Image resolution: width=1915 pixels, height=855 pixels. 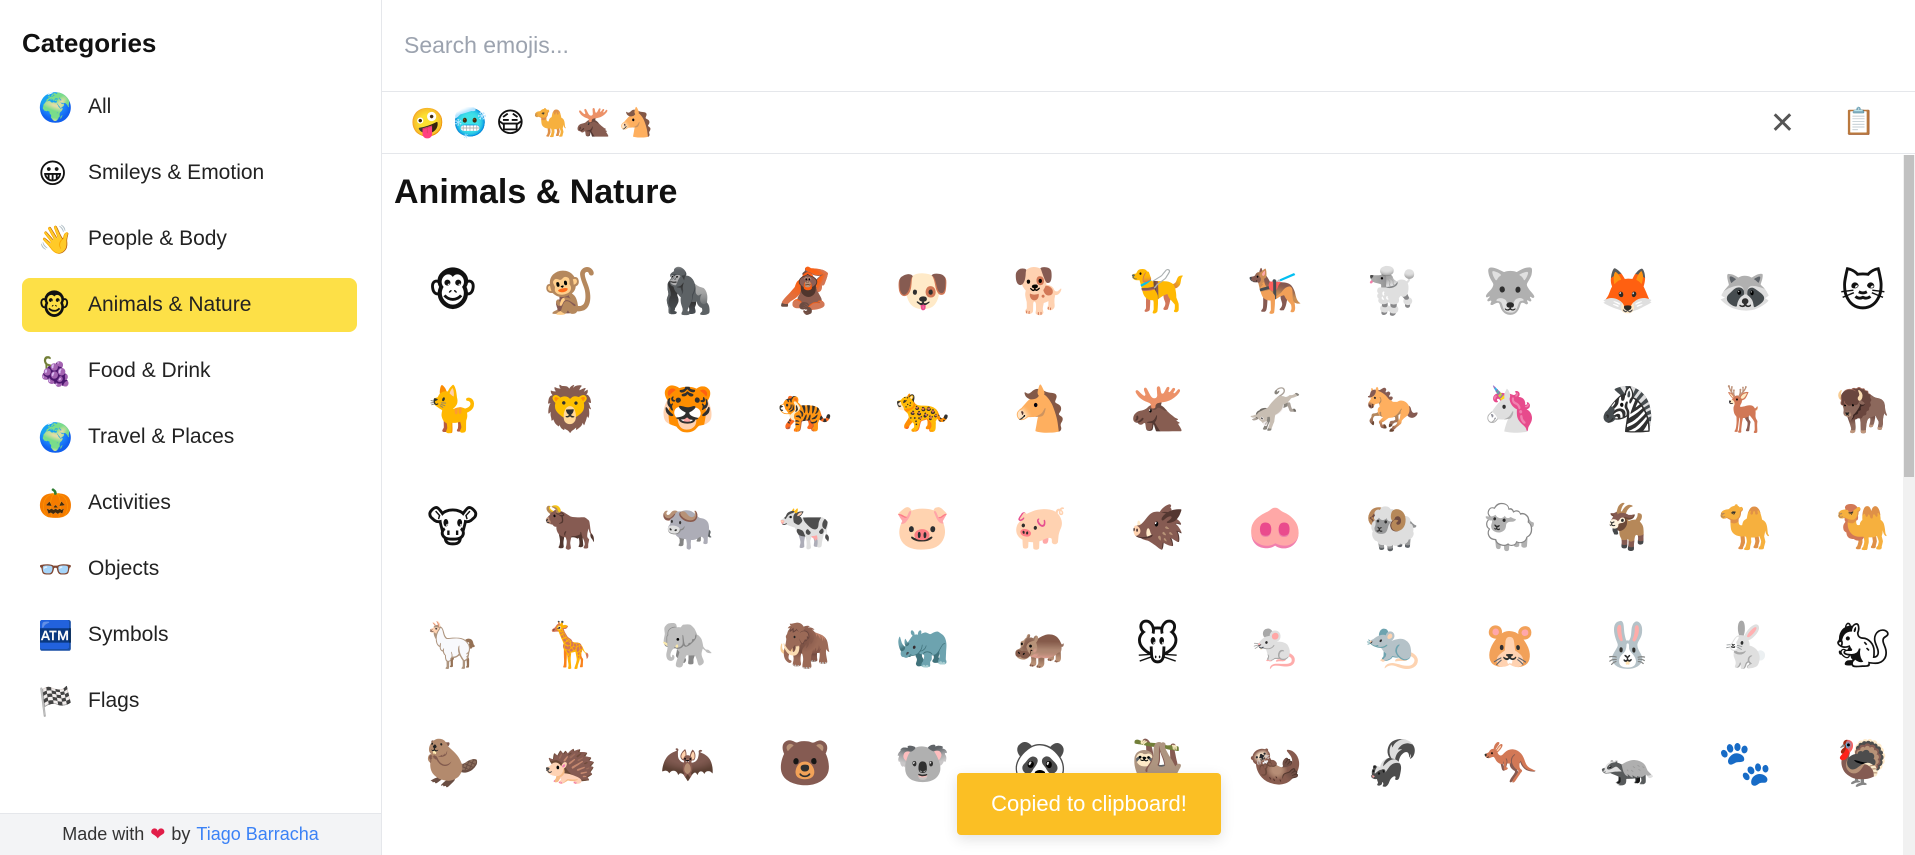 I want to click on emoji-cell: 🦁, so click(x=571, y=409).